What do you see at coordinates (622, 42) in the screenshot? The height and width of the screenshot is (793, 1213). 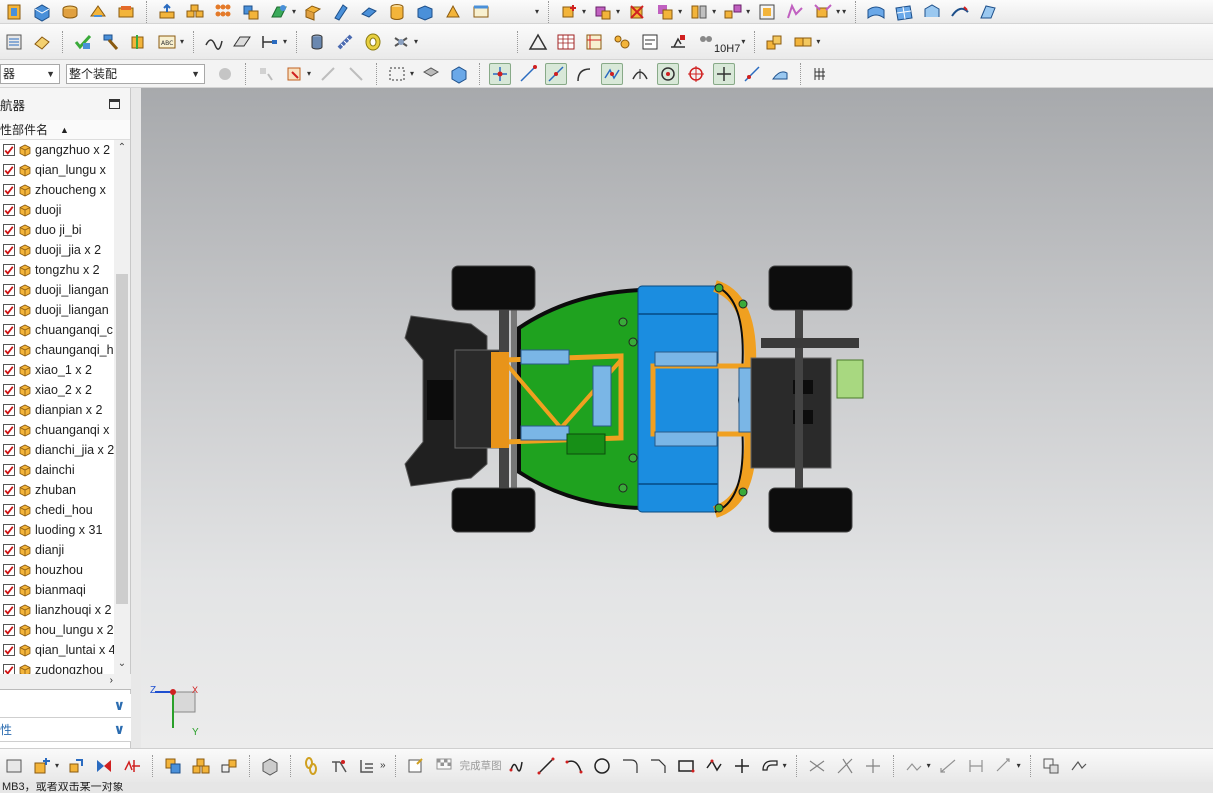 I see `balloon-icon` at bounding box center [622, 42].